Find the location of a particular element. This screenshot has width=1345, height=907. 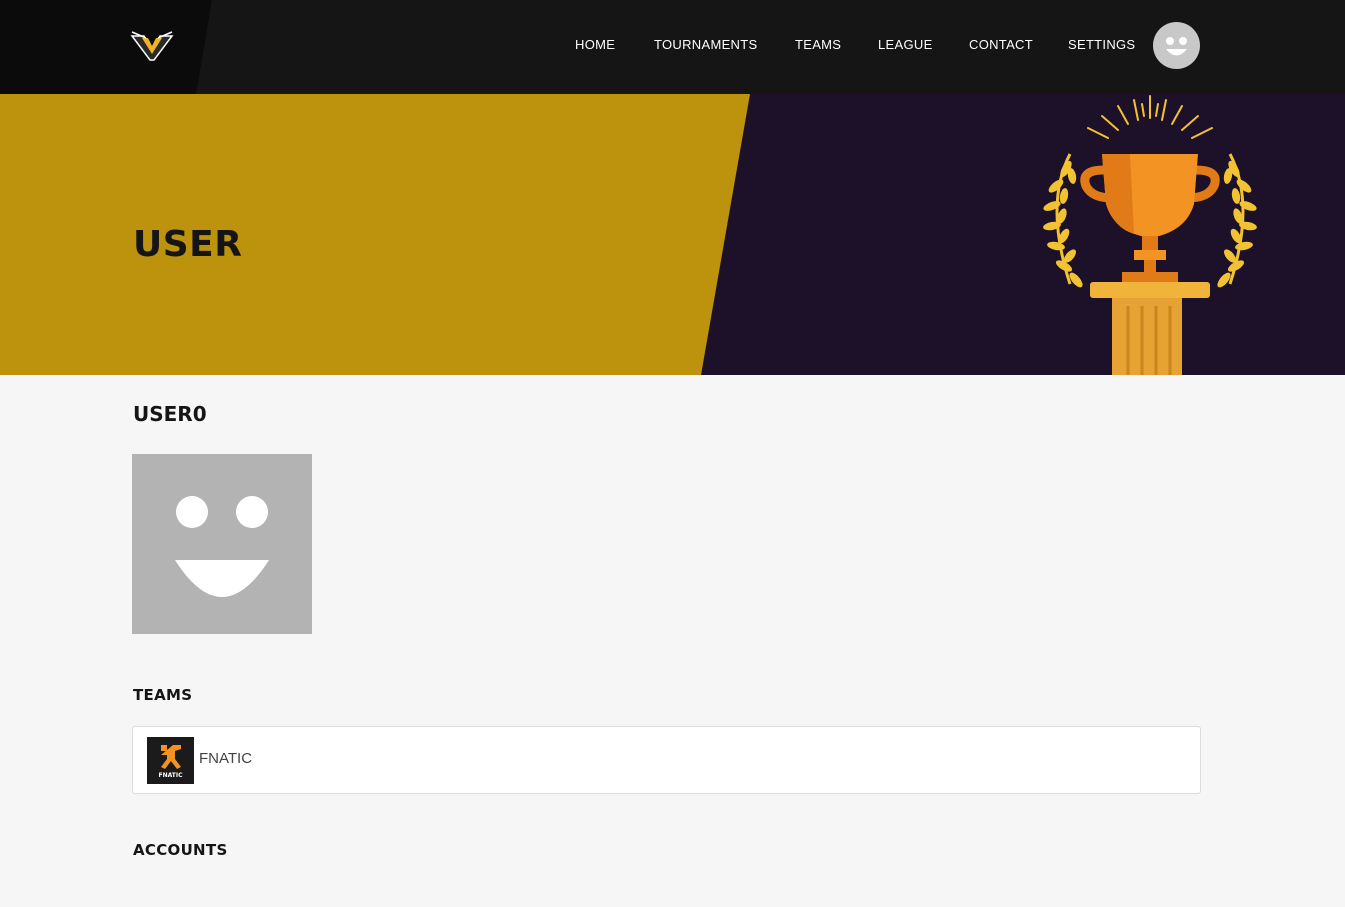

page-title: USER is located at coordinates (188, 244).